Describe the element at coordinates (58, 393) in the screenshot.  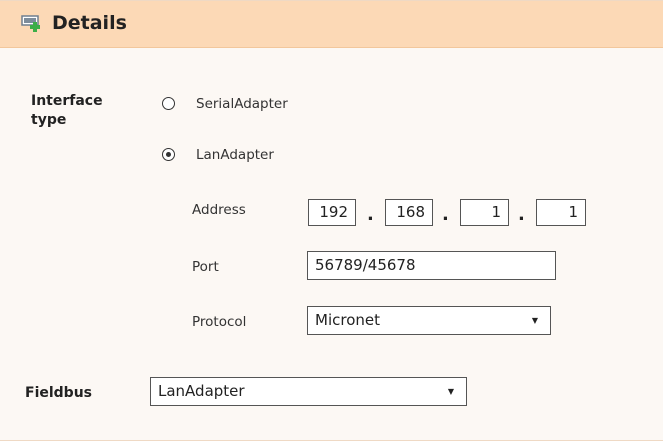
I see `fieldbus-label: Fieldbus` at that location.